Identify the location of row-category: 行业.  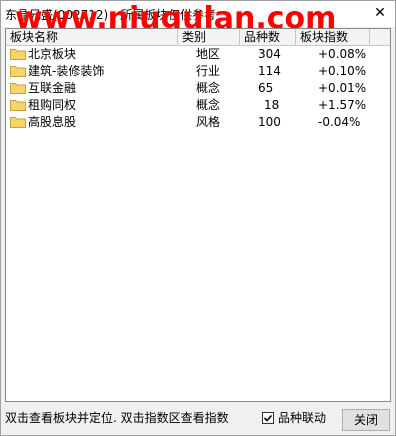
(208, 71).